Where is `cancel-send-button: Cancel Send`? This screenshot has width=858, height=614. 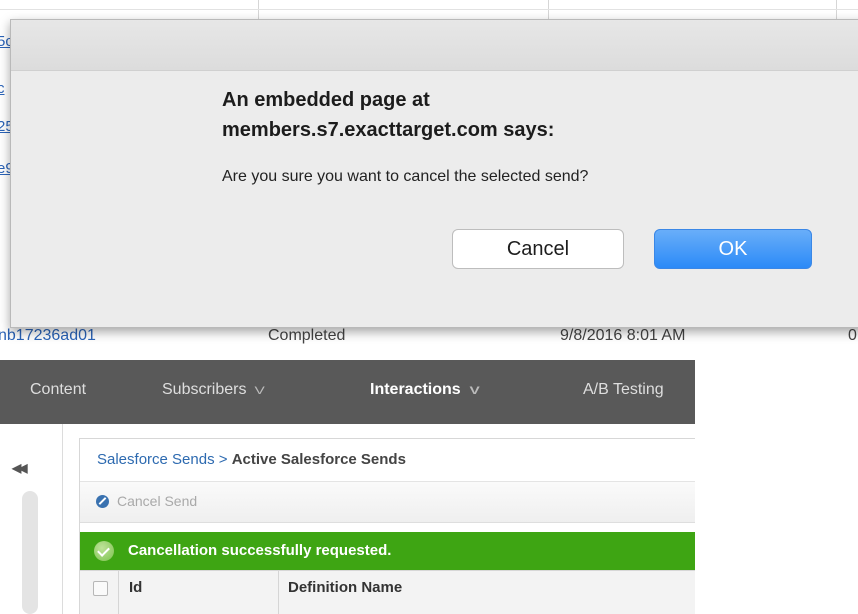 cancel-send-button: Cancel Send is located at coordinates (146, 501).